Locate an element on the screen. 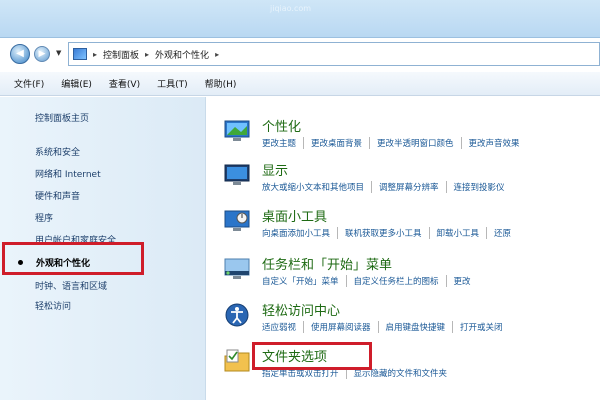 Image resolution: width=600 pixels, height=400 pixels. menu-bar: 文件(F) 编辑(E) 查看(V) 工具(T) 帮助(H) is located at coordinates (300, 84).